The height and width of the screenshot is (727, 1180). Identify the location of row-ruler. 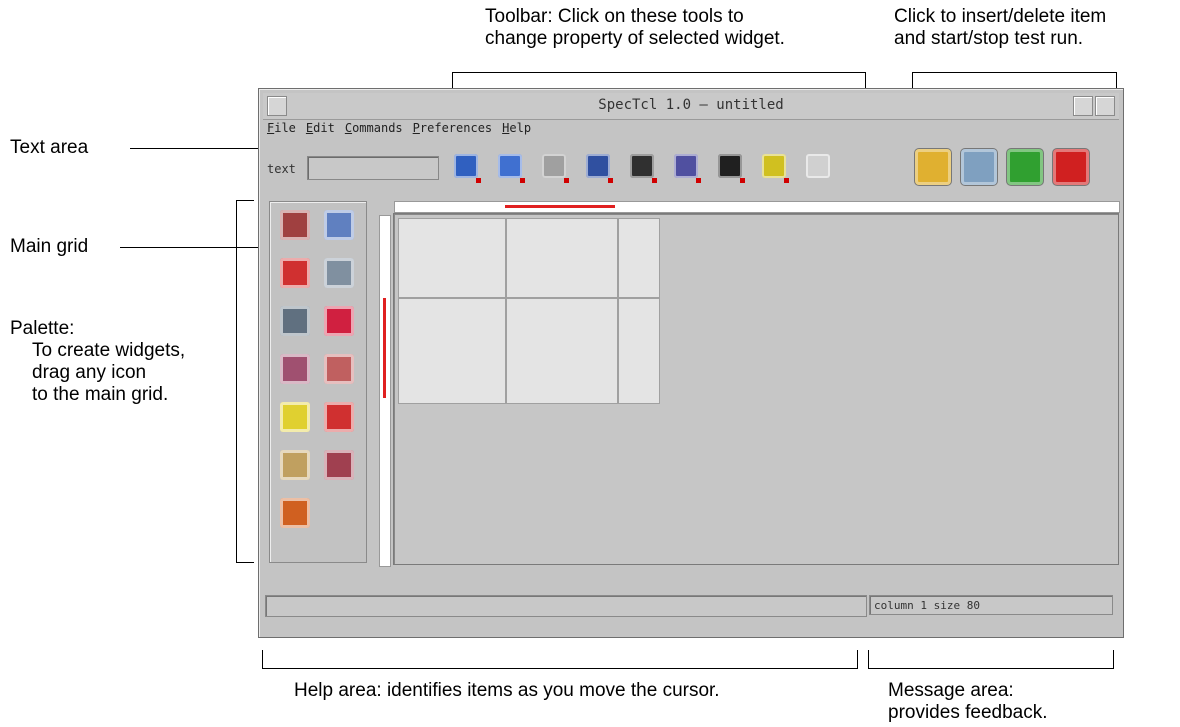
(385, 391).